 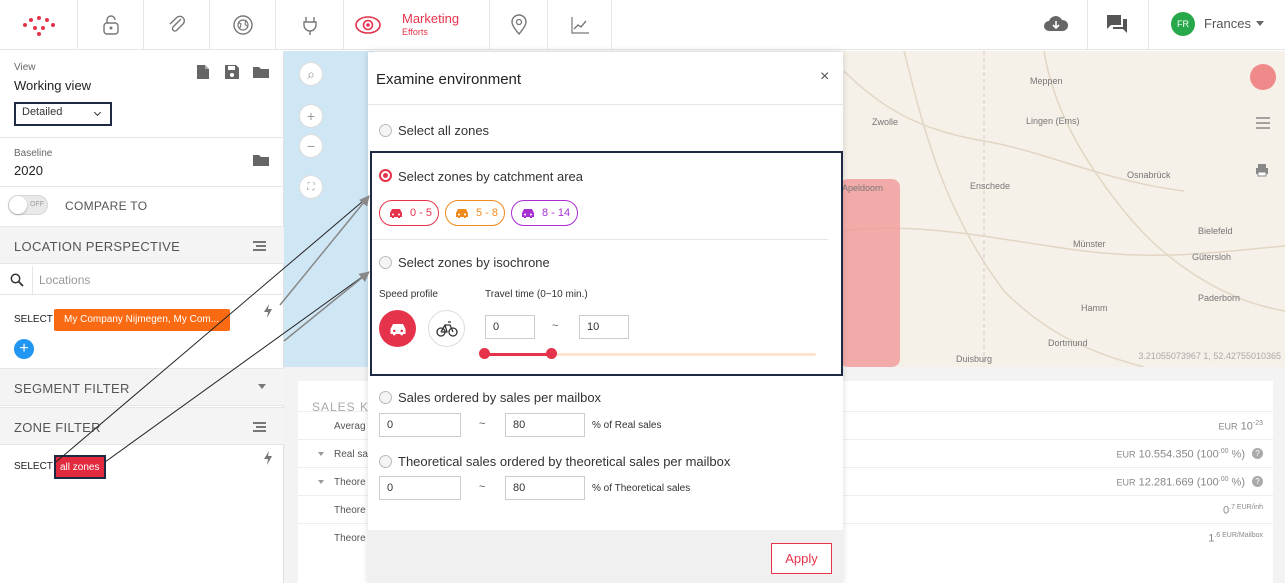 I want to click on kpi-name: Averag, so click(x=350, y=426).